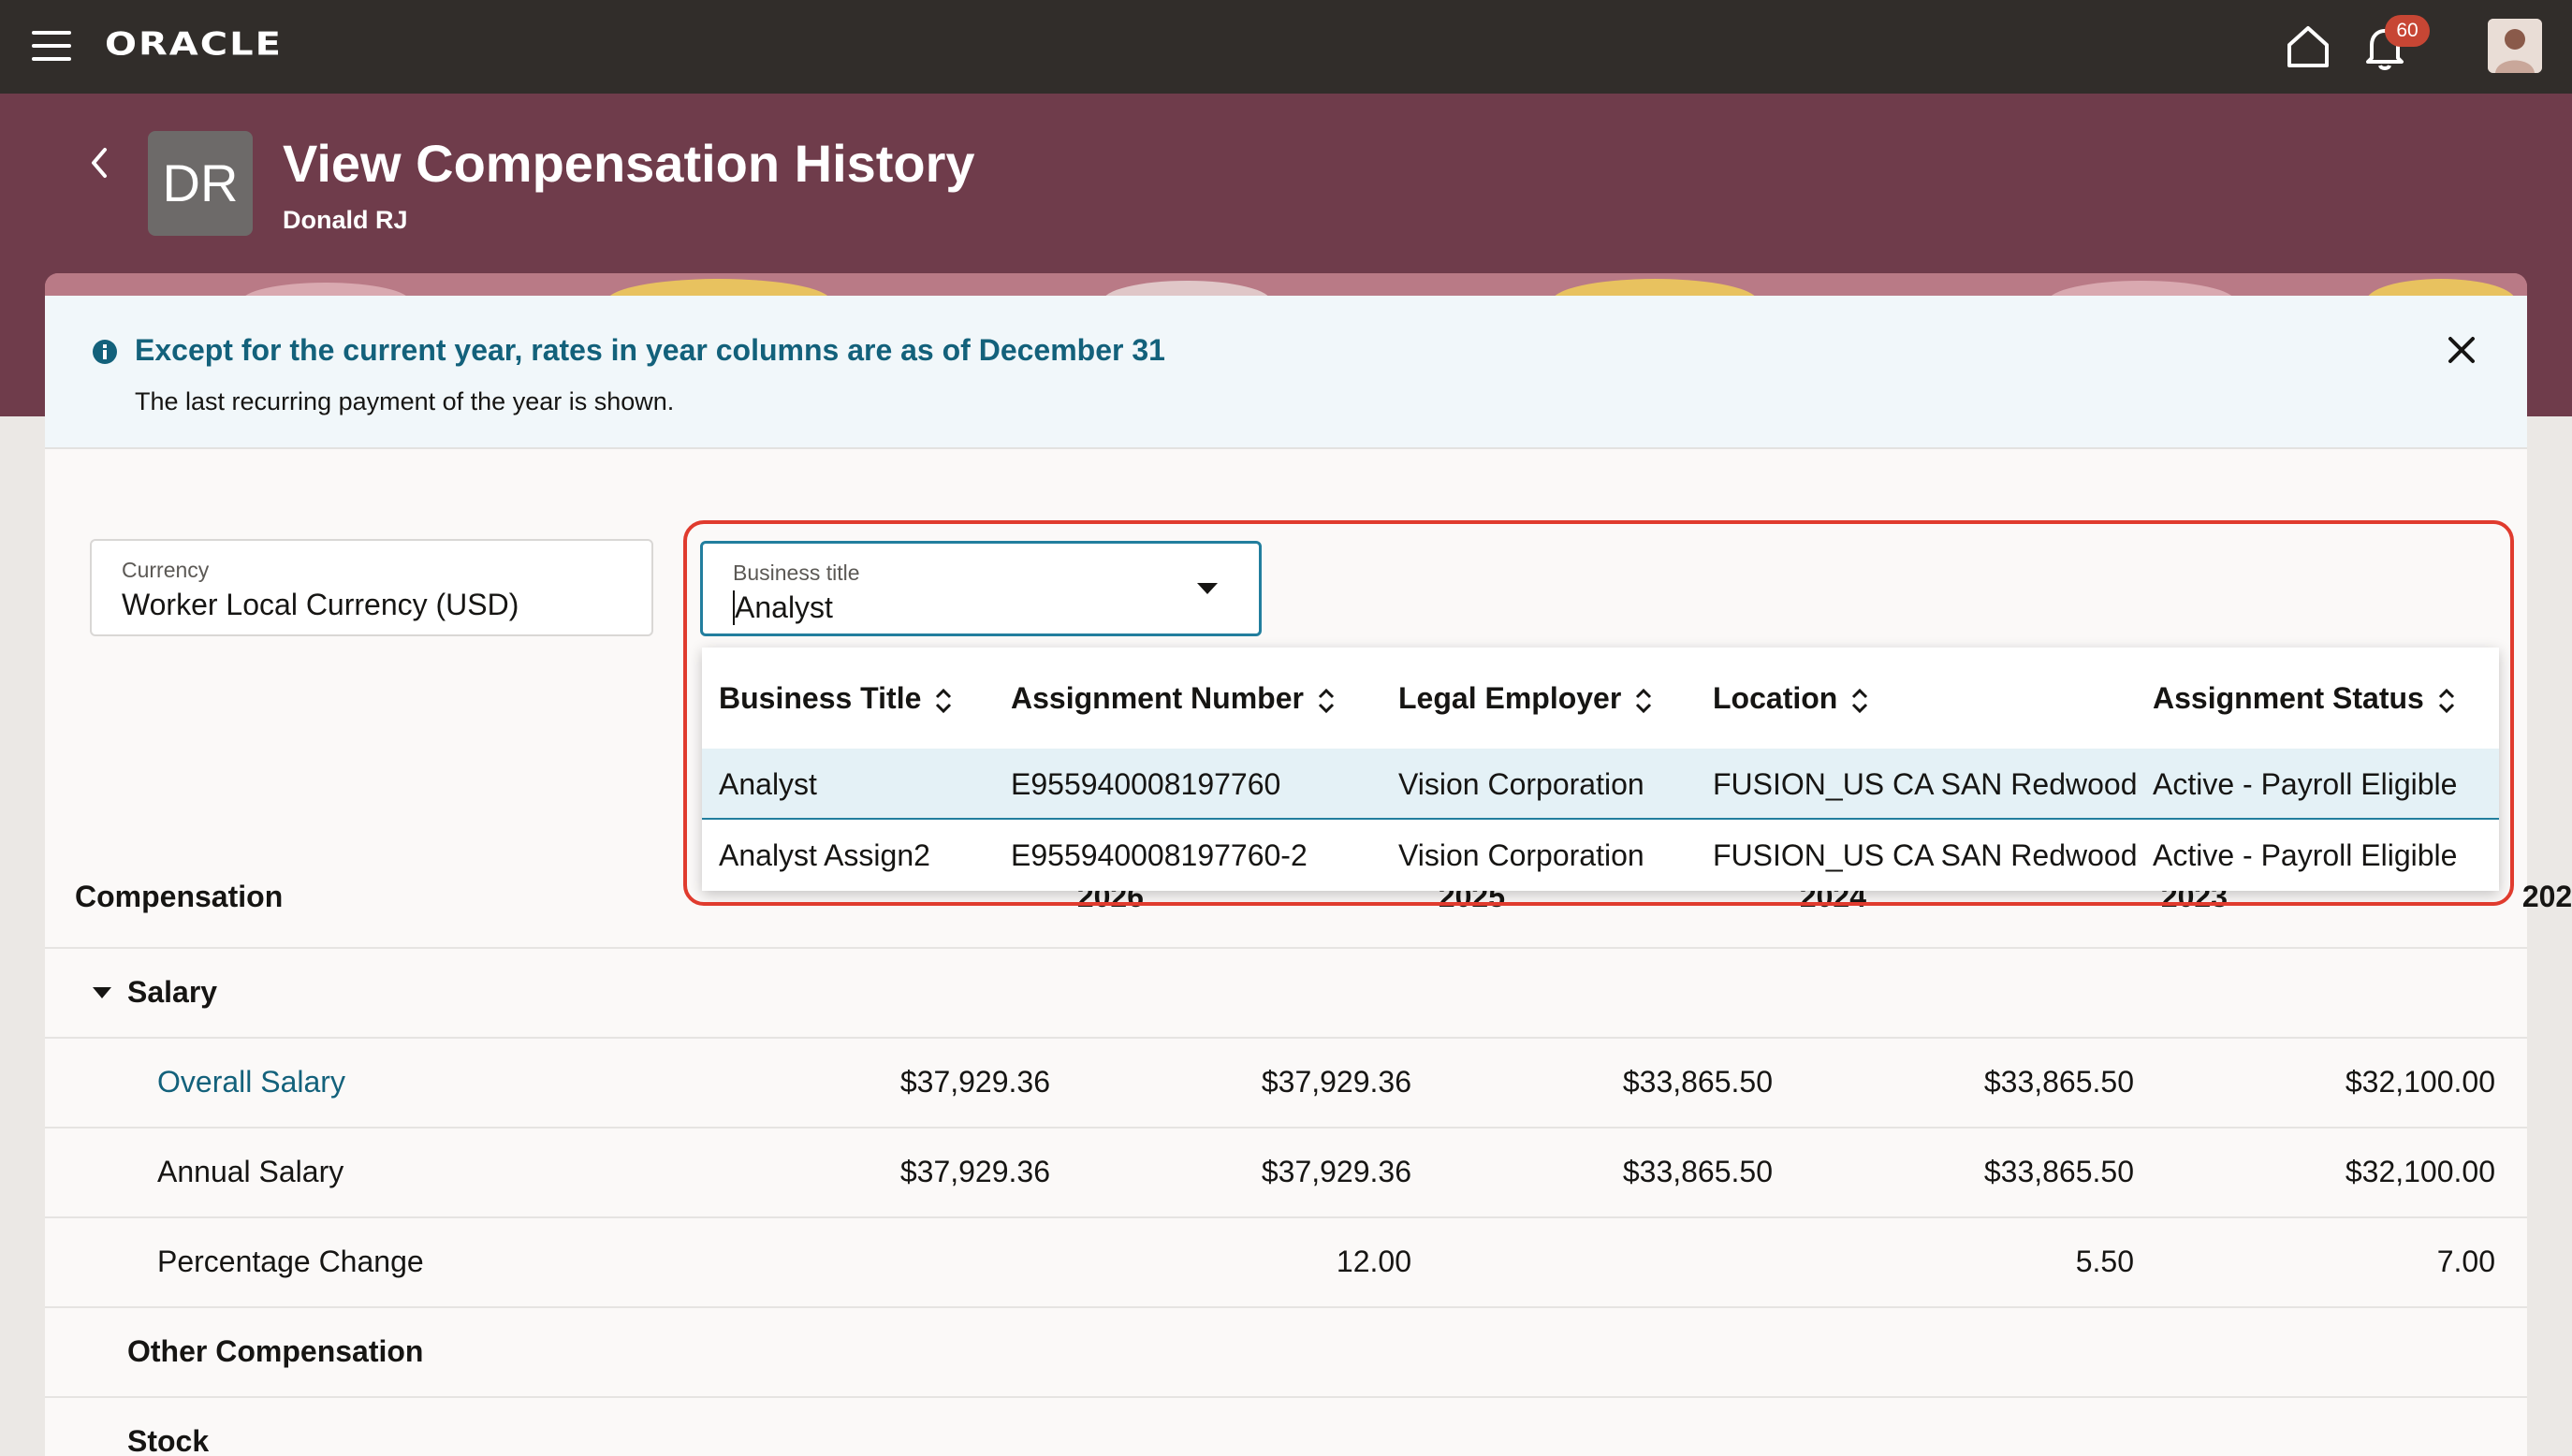 The width and height of the screenshot is (2572, 1456). What do you see at coordinates (1791, 699) in the screenshot?
I see `column-location: Location` at bounding box center [1791, 699].